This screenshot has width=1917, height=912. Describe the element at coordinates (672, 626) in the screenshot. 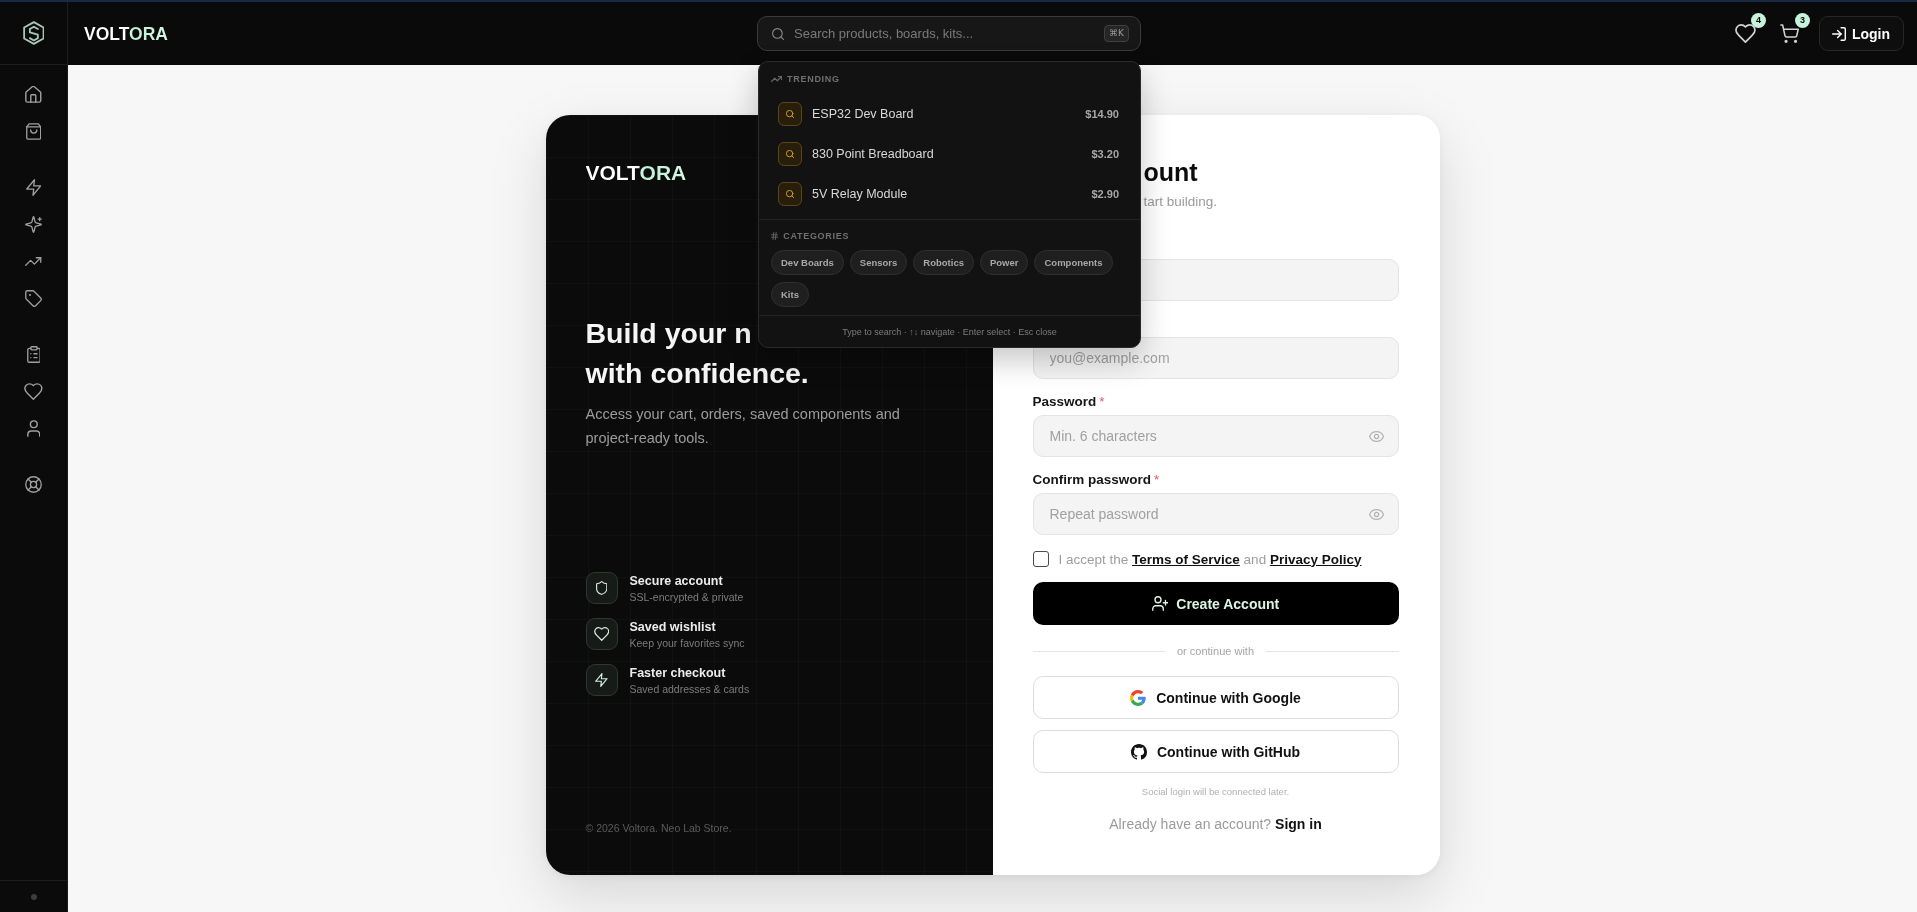

I see `feature-title: Saved wishlist` at that location.